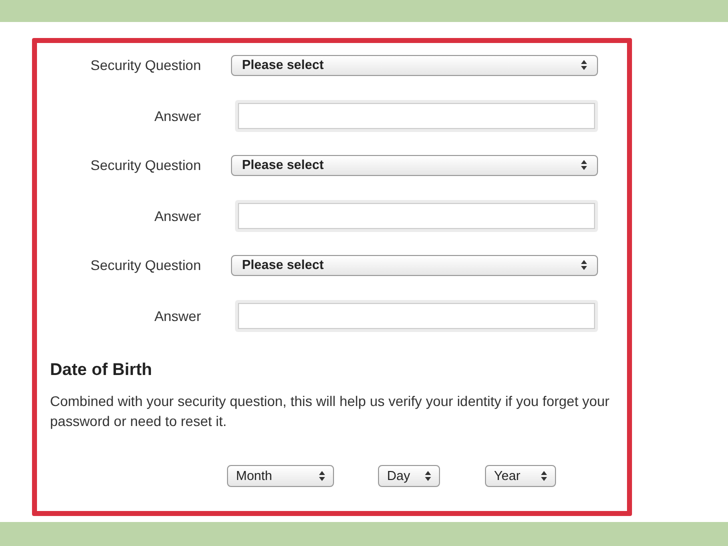  What do you see at coordinates (101, 370) in the screenshot?
I see `section-heading: Date of Birth` at bounding box center [101, 370].